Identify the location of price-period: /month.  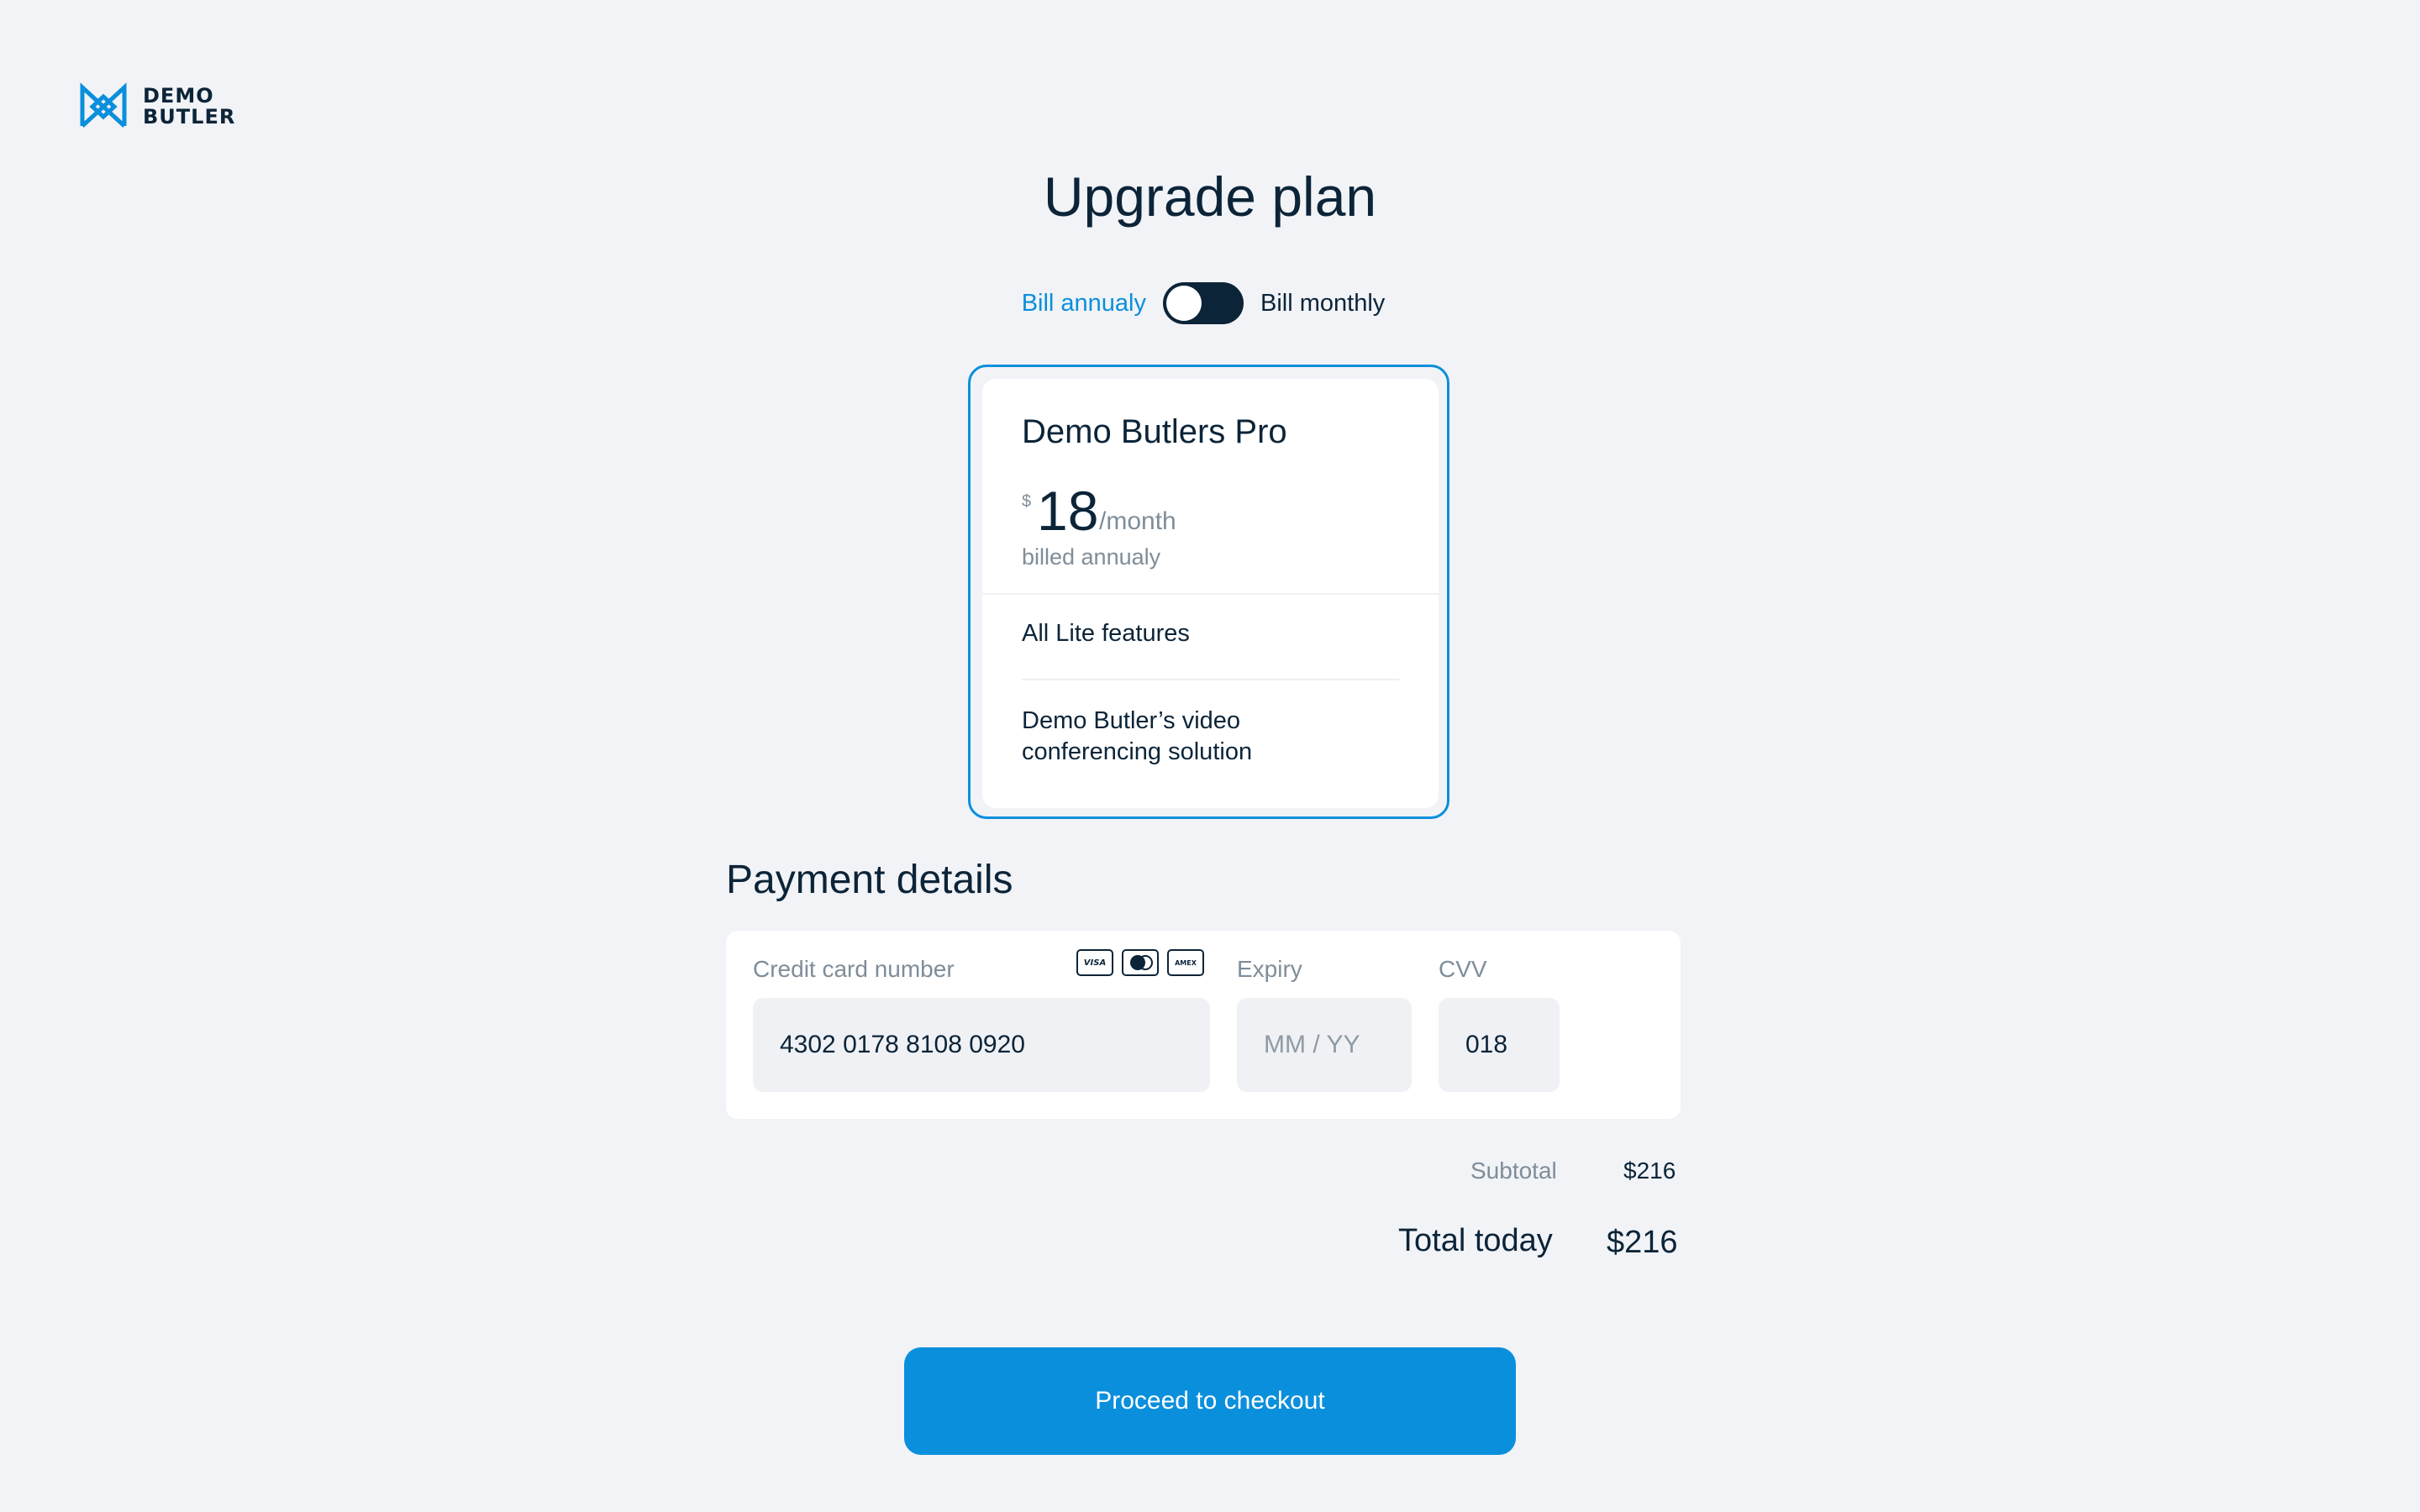
(1137, 521).